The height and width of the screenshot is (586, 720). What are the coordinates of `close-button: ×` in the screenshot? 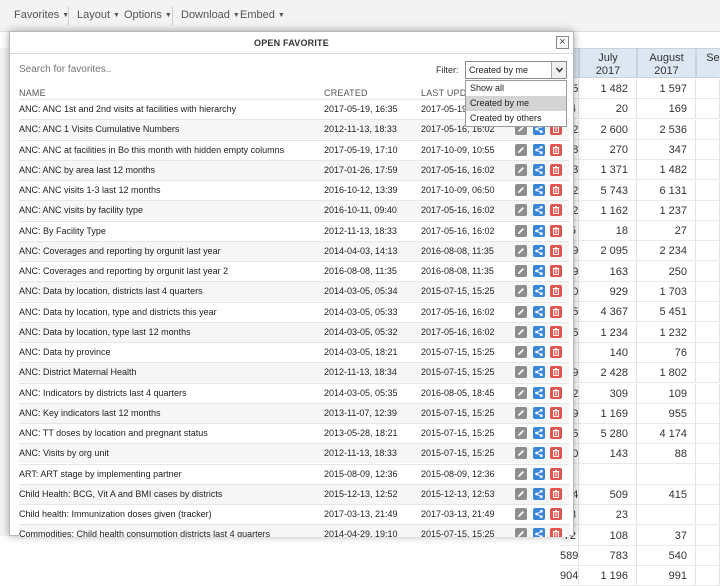 It's located at (562, 42).